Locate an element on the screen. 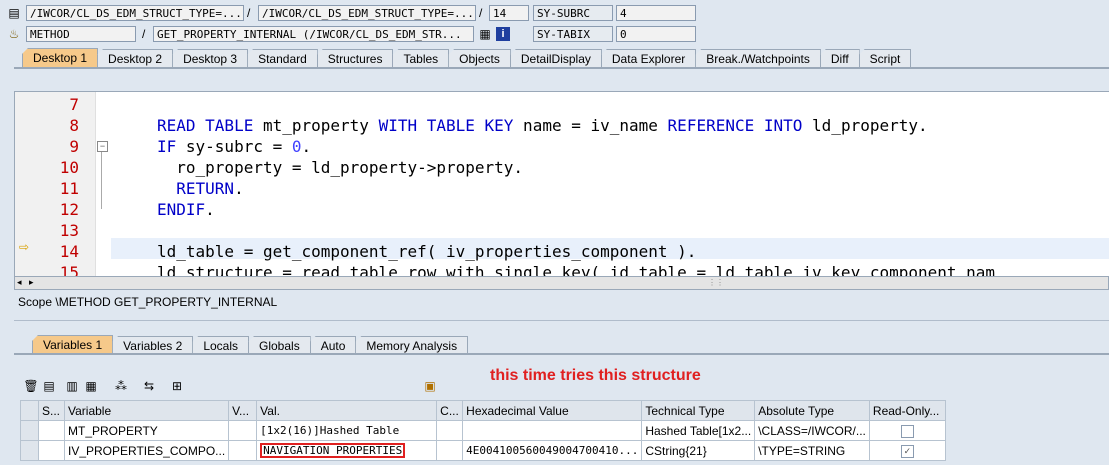  tab-tables: Tables is located at coordinates (421, 58).